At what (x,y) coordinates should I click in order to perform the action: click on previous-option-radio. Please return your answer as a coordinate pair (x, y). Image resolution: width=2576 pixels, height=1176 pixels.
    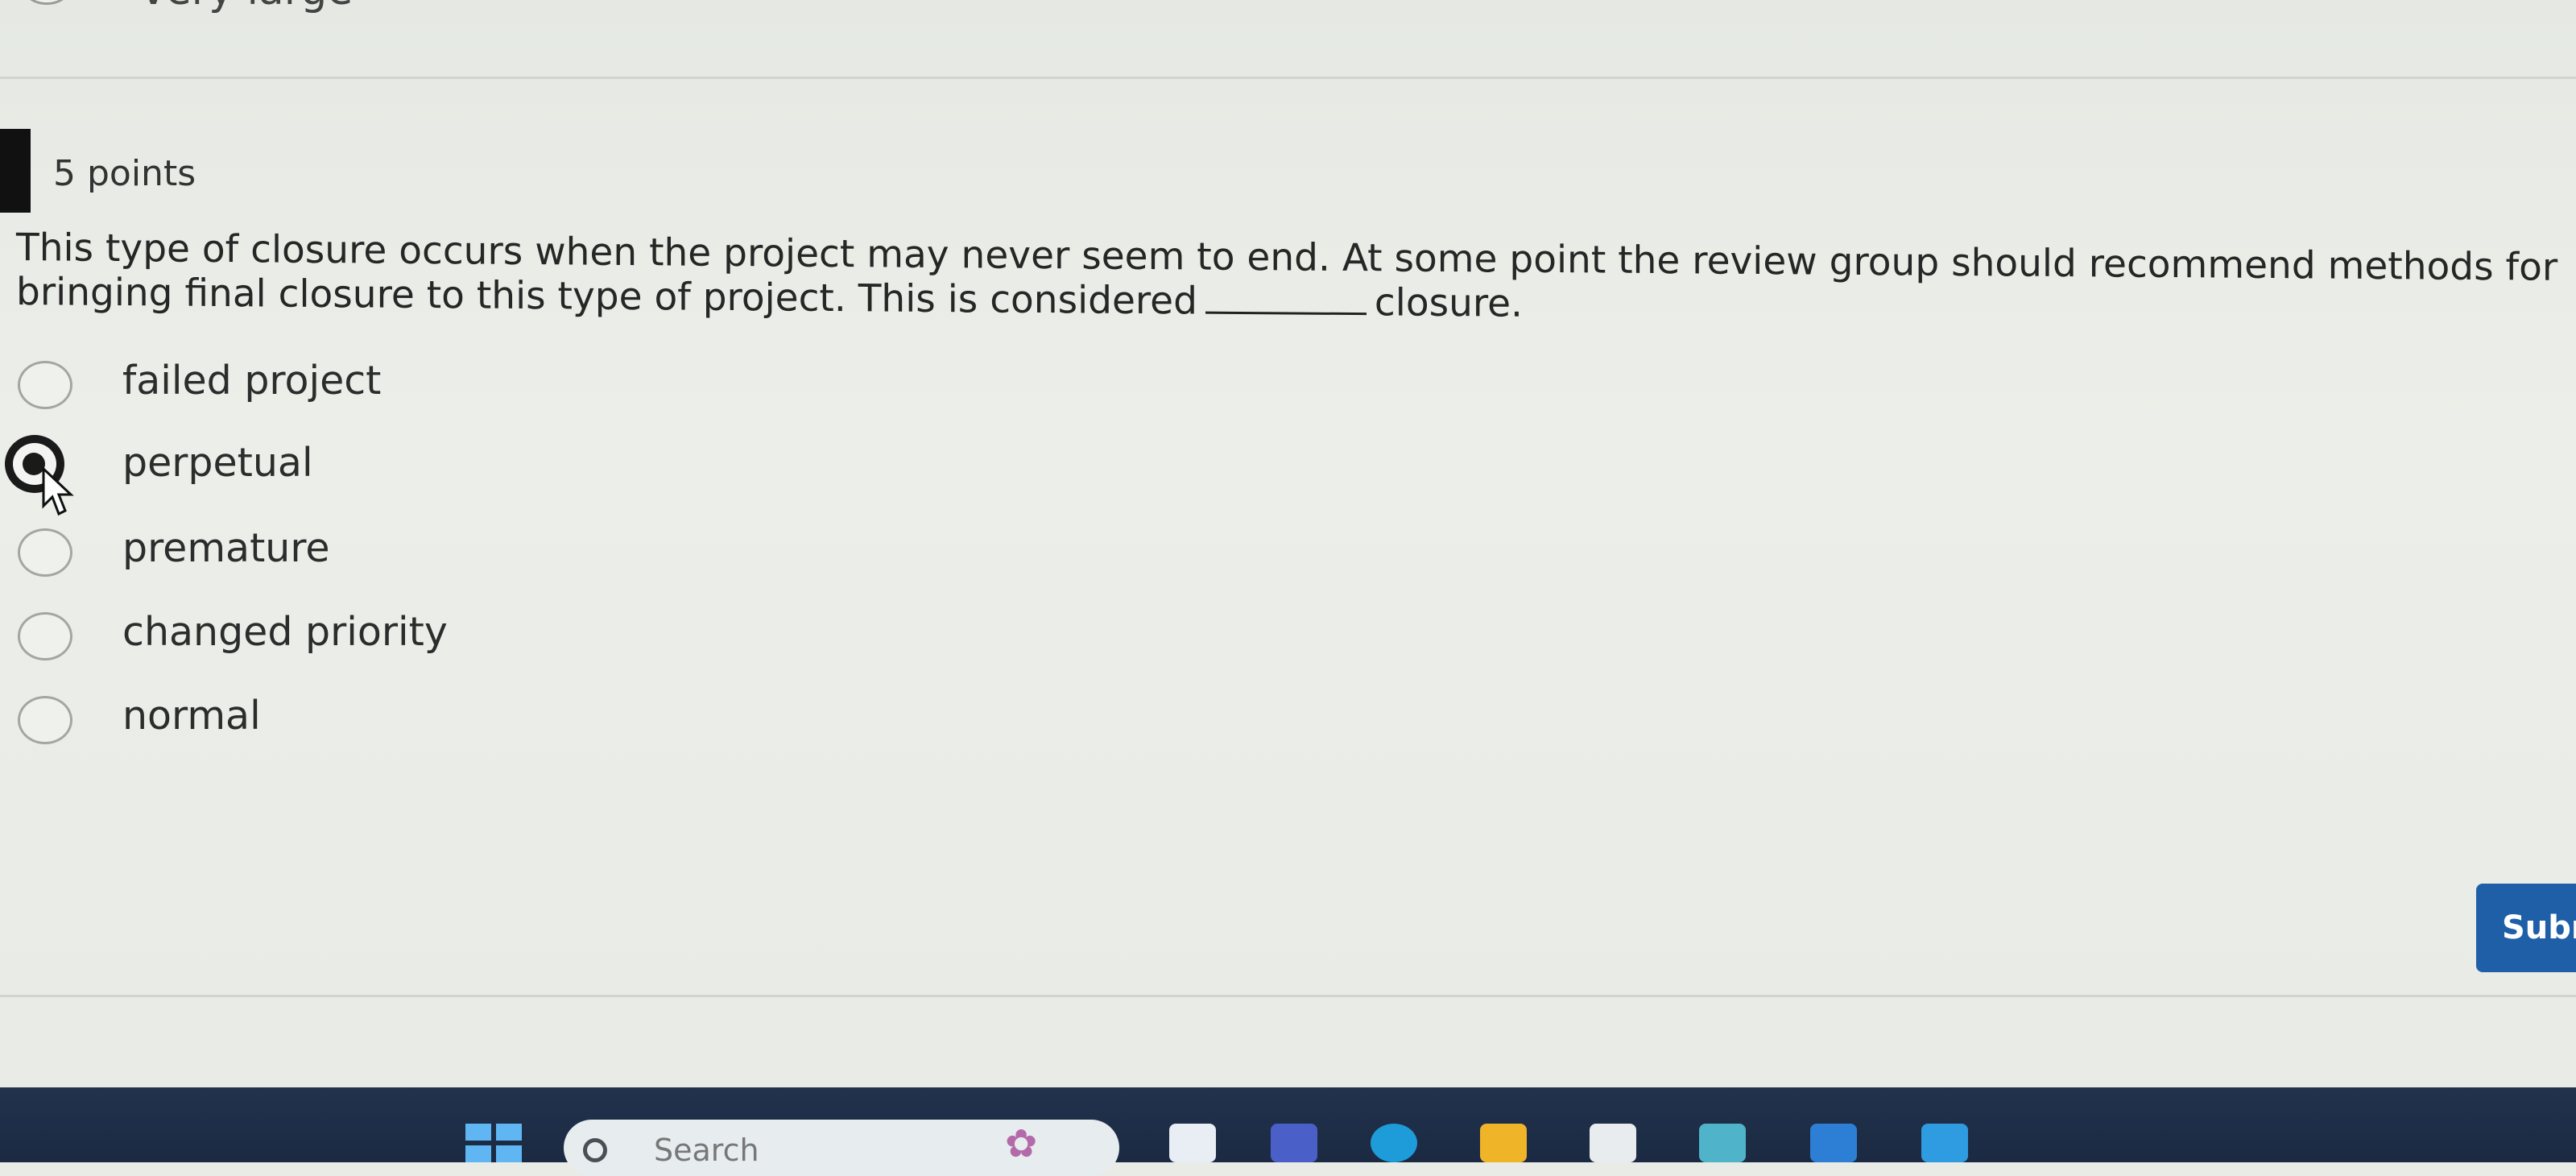
    Looking at the image, I should click on (46, 2).